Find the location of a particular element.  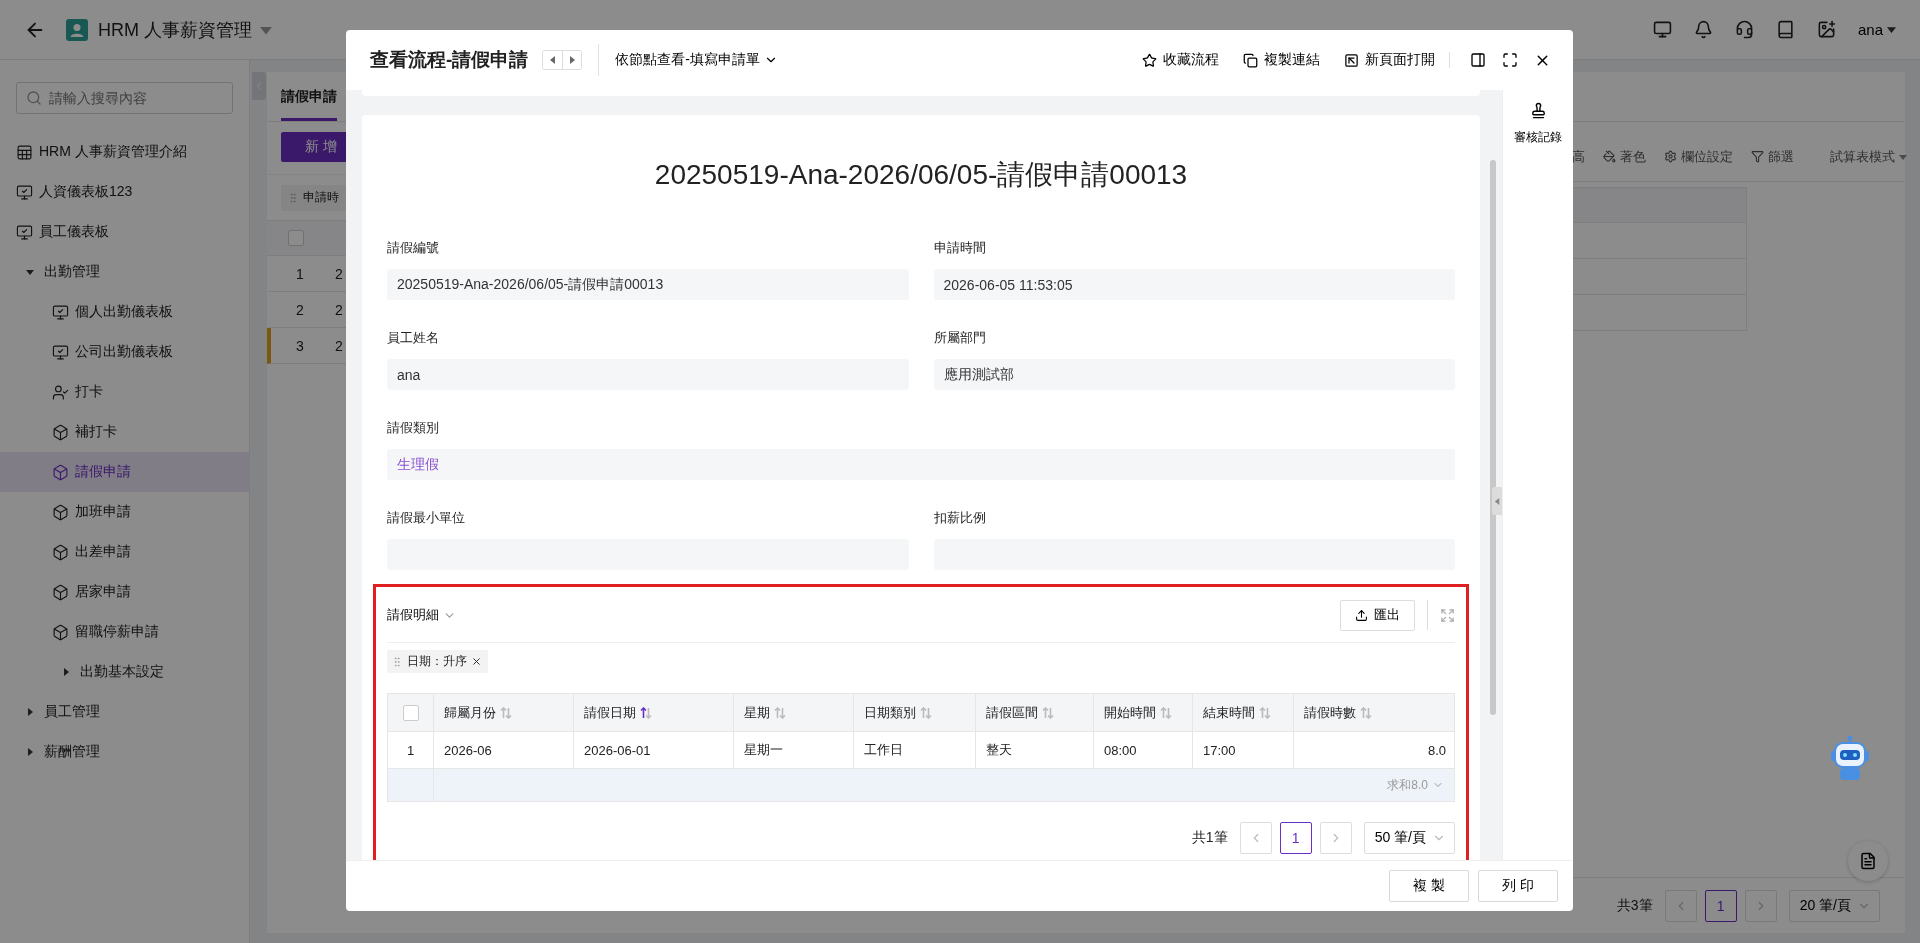

field-label: 請假編號 is located at coordinates (413, 248).